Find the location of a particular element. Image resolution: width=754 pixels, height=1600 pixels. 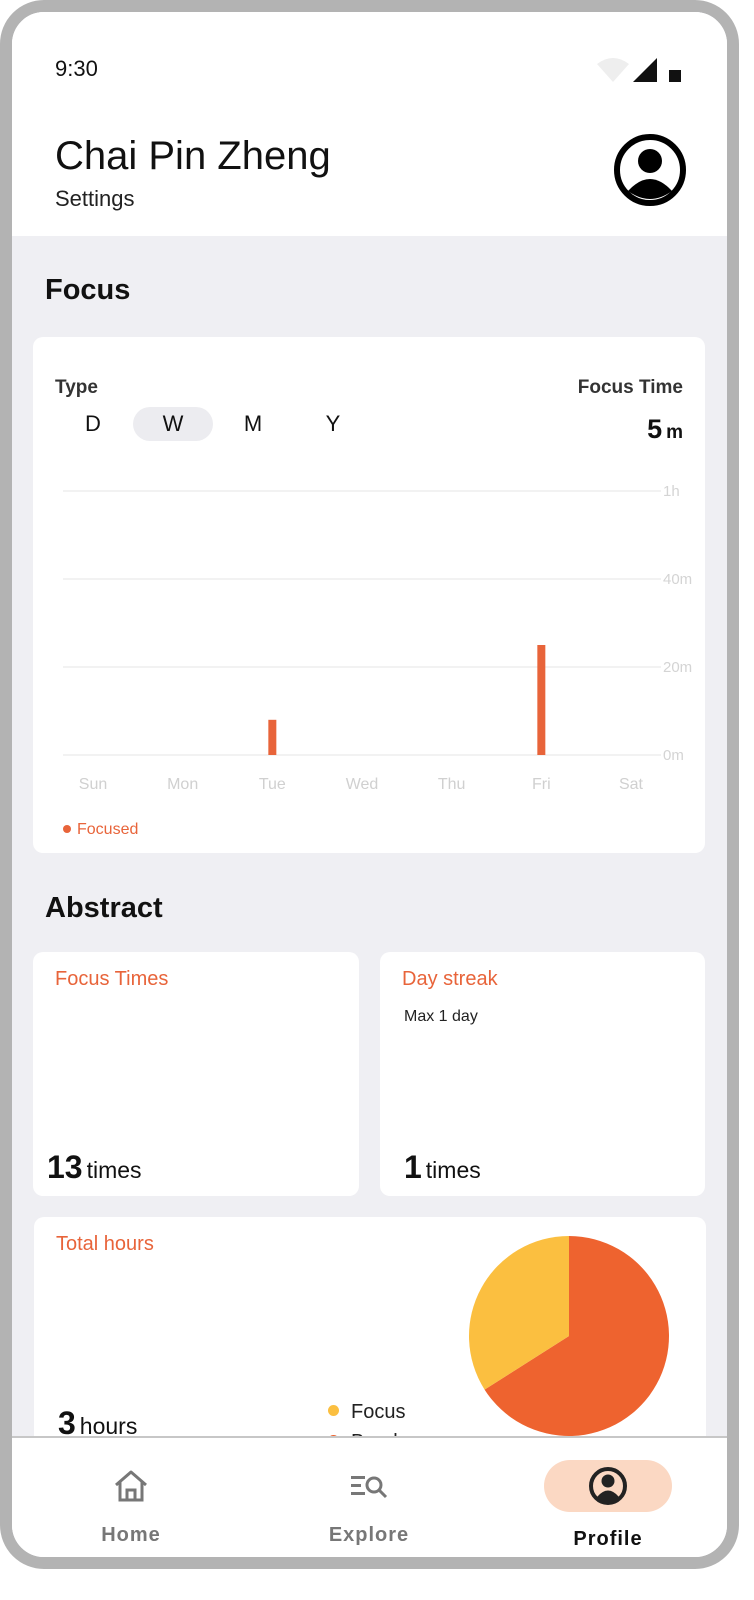

focus-times-number: 13 is located at coordinates (65, 1167).